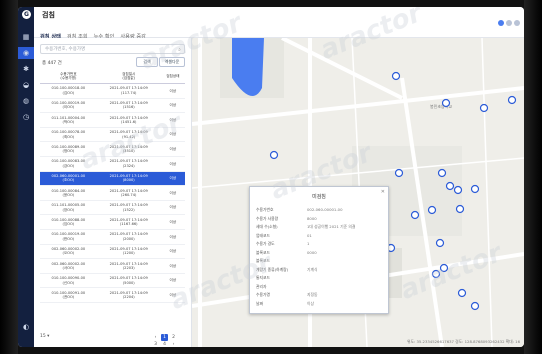 The height and width of the screenshot is (354, 542). Describe the element at coordinates (383, 192) in the screenshot. I see `close-icon: ✕` at that location.